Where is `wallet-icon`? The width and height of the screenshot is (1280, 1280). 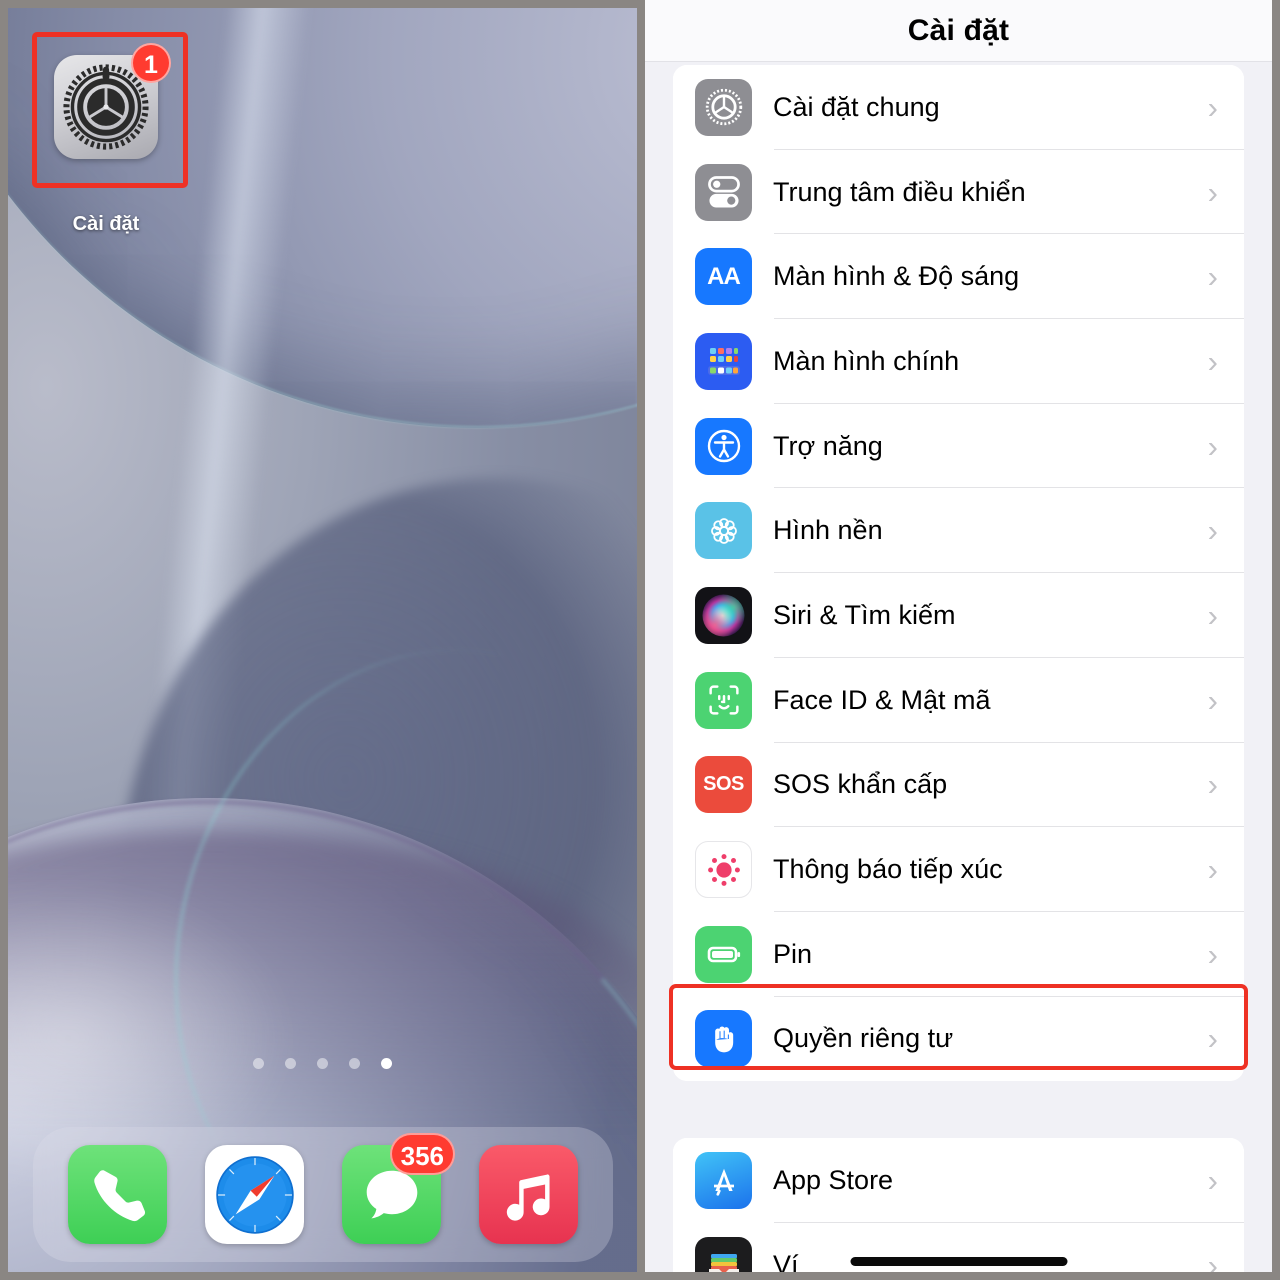
wallet-icon is located at coordinates (723, 1254).